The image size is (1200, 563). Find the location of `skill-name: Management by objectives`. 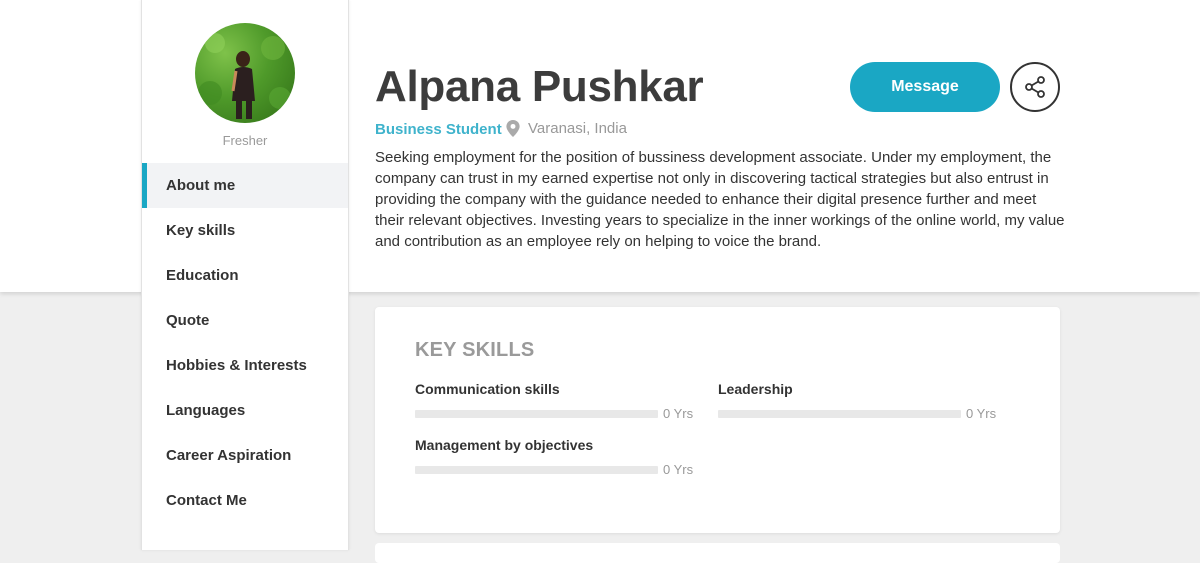

skill-name: Management by objectives is located at coordinates (504, 445).